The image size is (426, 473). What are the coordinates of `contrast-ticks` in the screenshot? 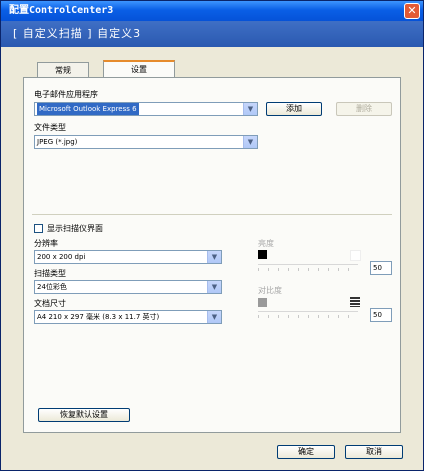 It's located at (308, 316).